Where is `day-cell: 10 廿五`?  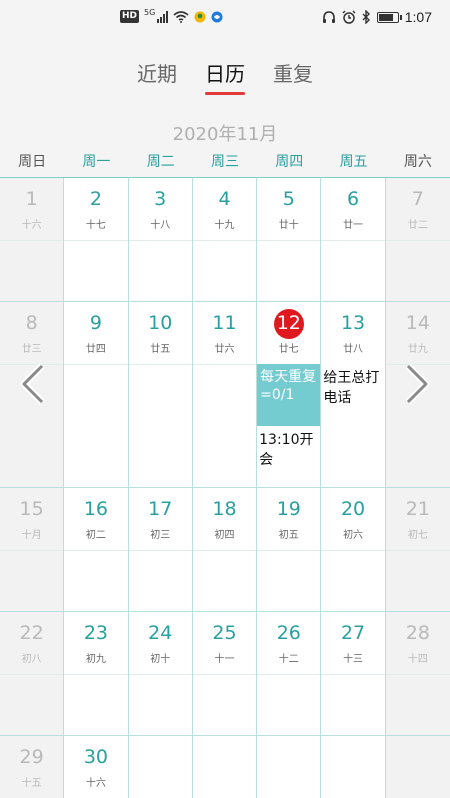 day-cell: 10 廿五 is located at coordinates (160, 394).